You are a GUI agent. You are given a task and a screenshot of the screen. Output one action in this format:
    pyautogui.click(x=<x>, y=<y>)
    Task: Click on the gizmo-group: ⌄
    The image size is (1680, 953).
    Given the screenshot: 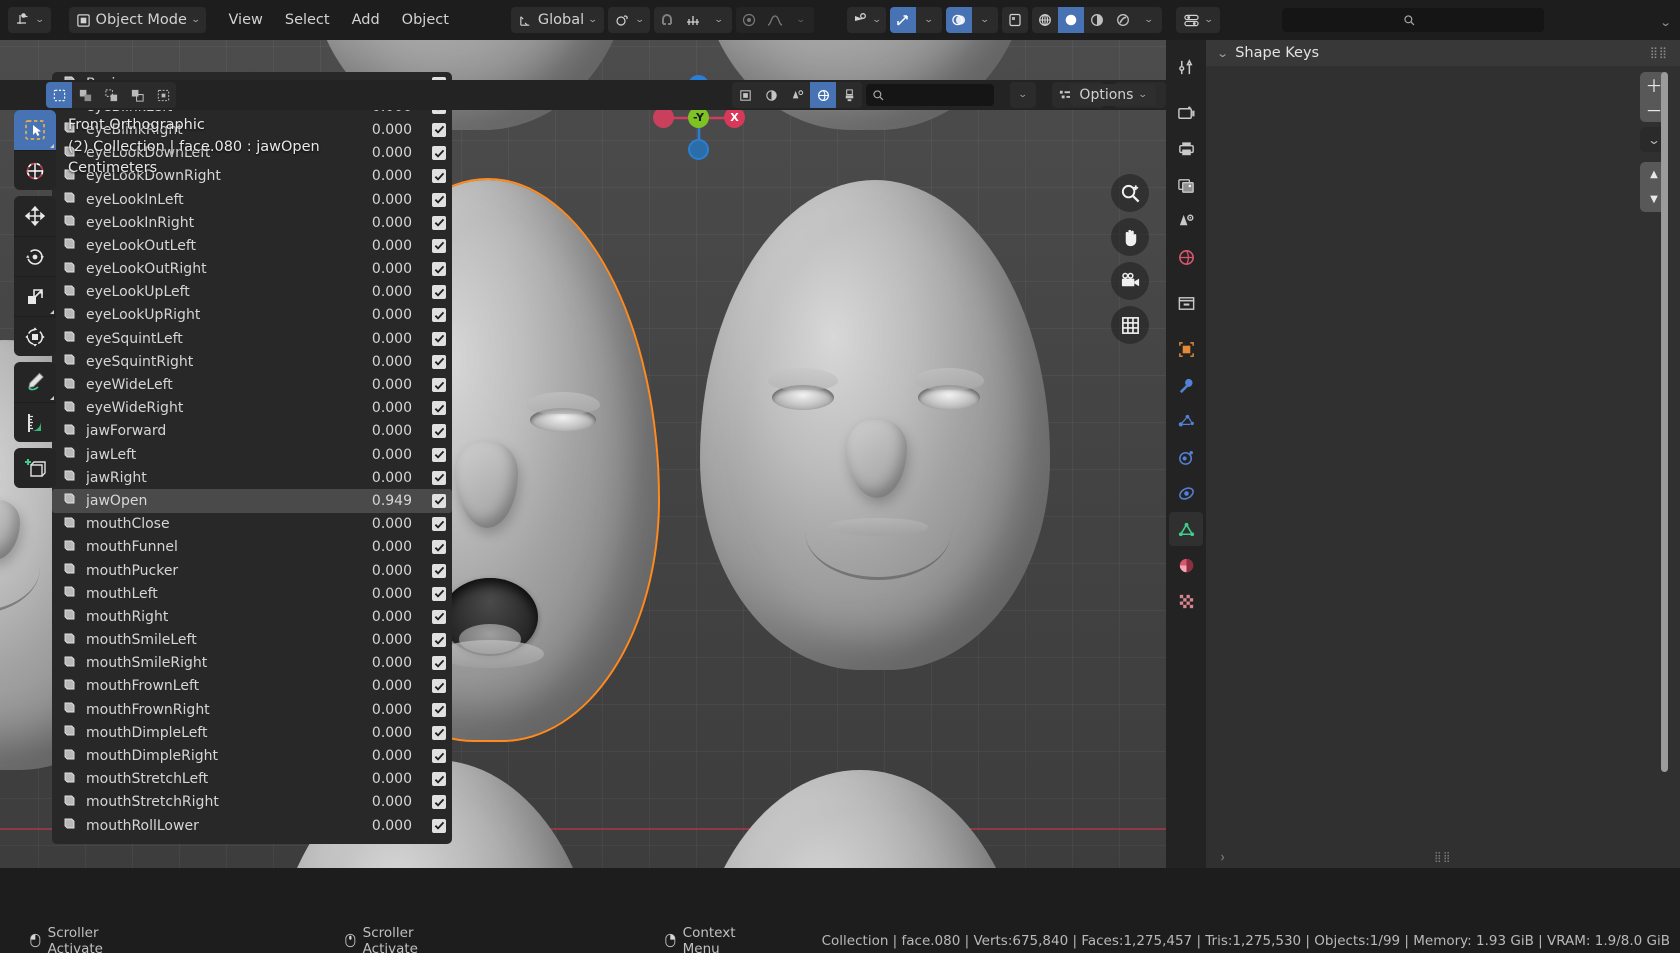 What is the action you would take?
    pyautogui.click(x=916, y=20)
    